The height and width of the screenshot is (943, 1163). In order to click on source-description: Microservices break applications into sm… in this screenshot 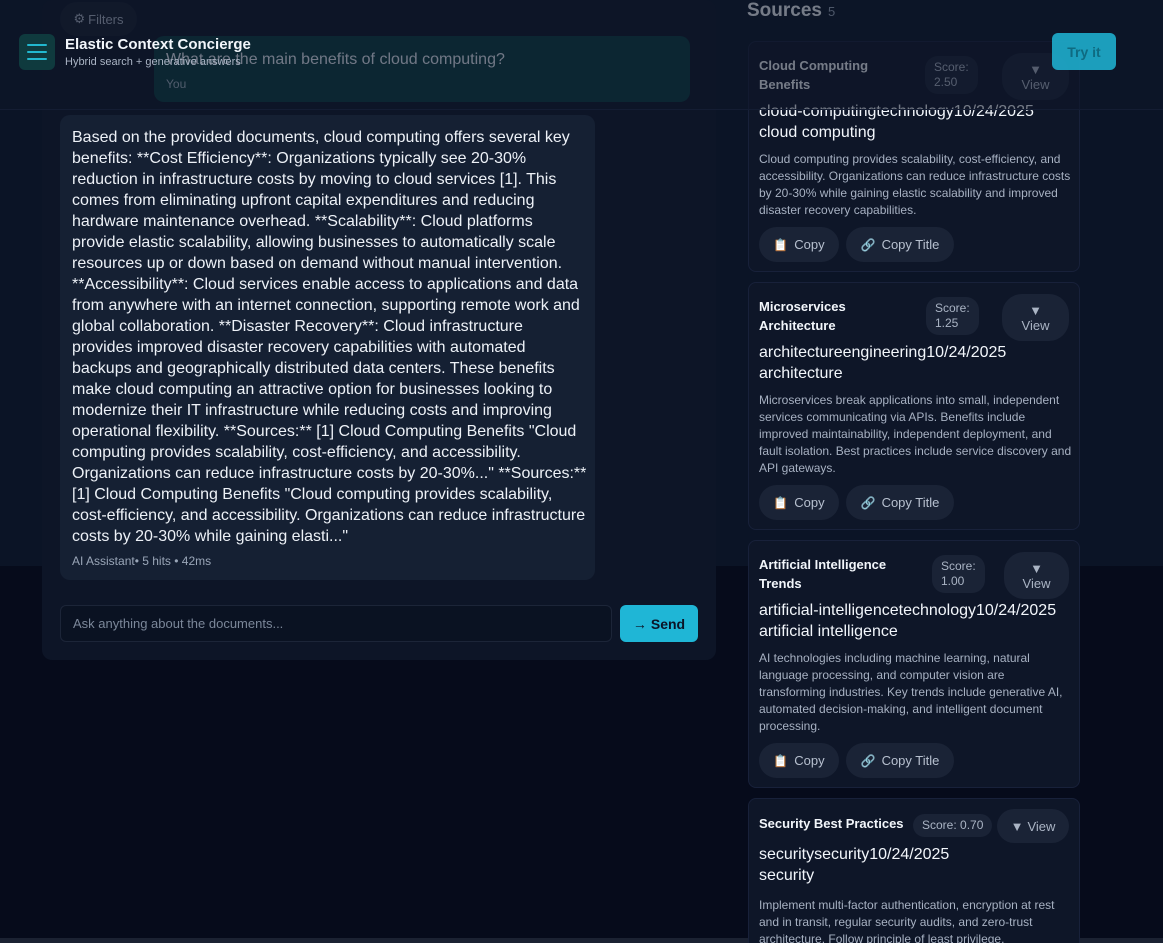, I will do `click(915, 434)`.